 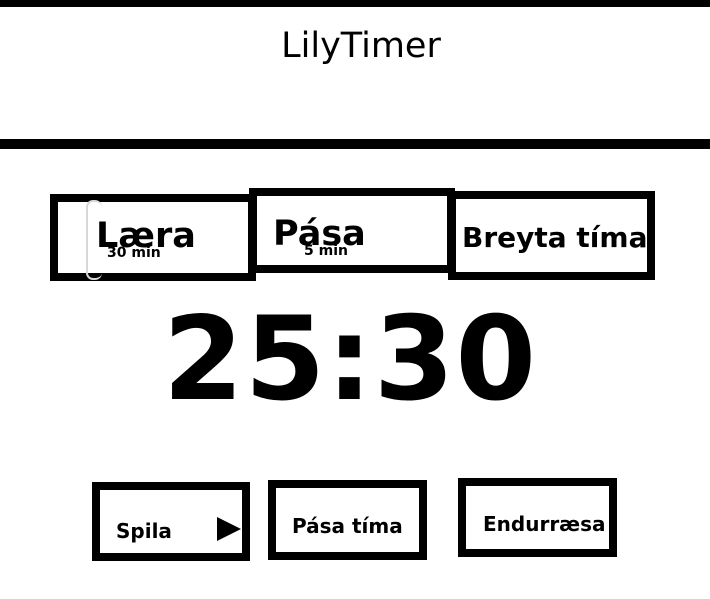 I want to click on play-button: Spila, so click(x=171, y=521).